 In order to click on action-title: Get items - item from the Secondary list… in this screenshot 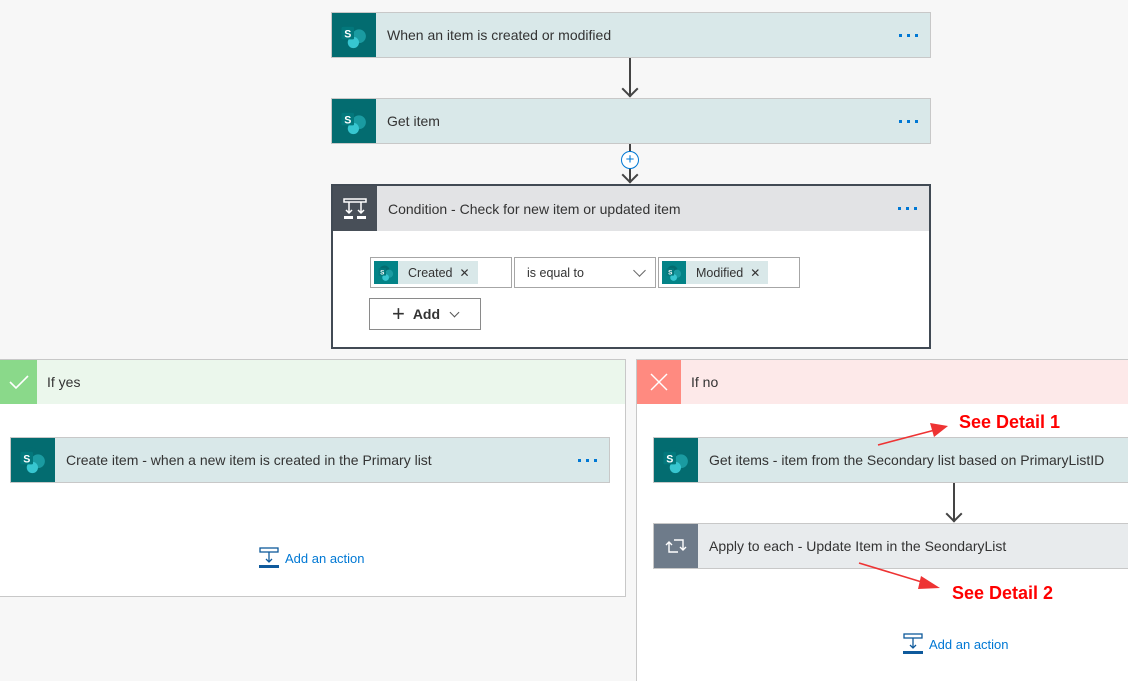, I will do `click(907, 460)`.